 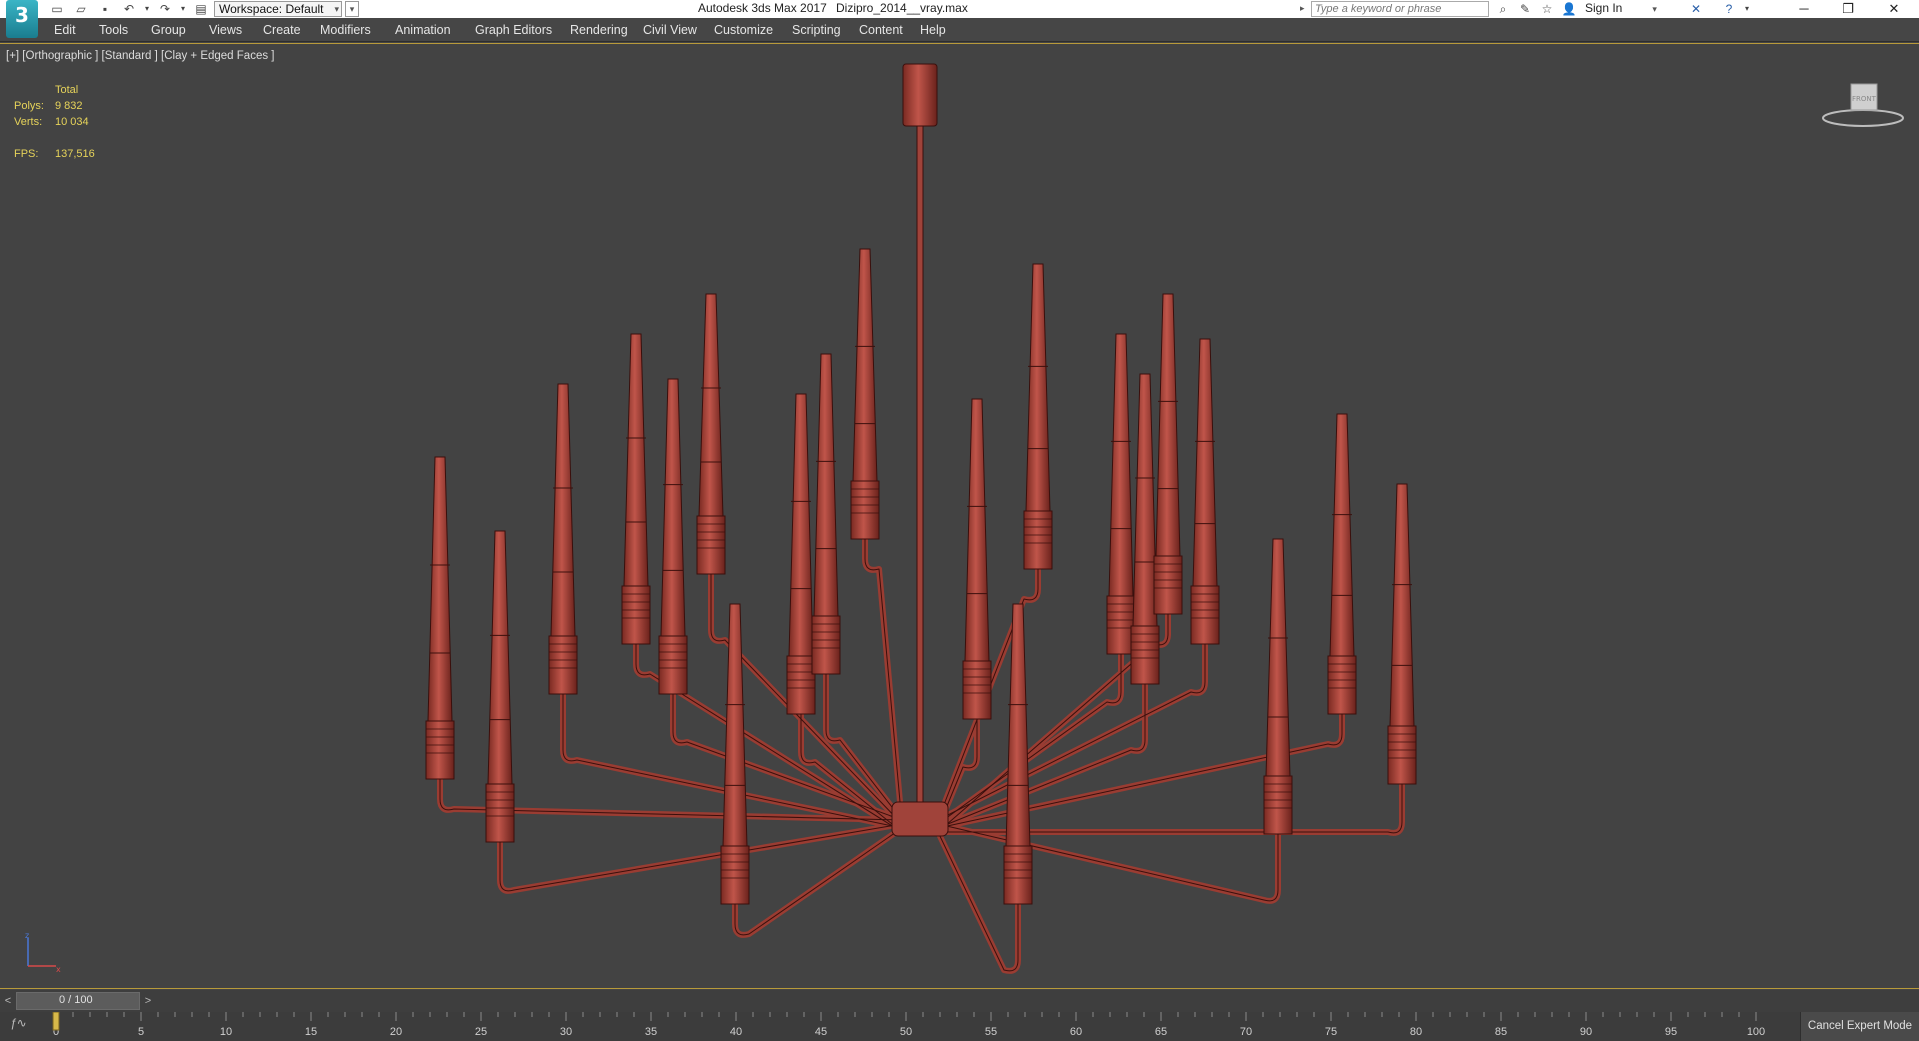 I want to click on timeline-tick-label: 55, so click(x=991, y=1032).